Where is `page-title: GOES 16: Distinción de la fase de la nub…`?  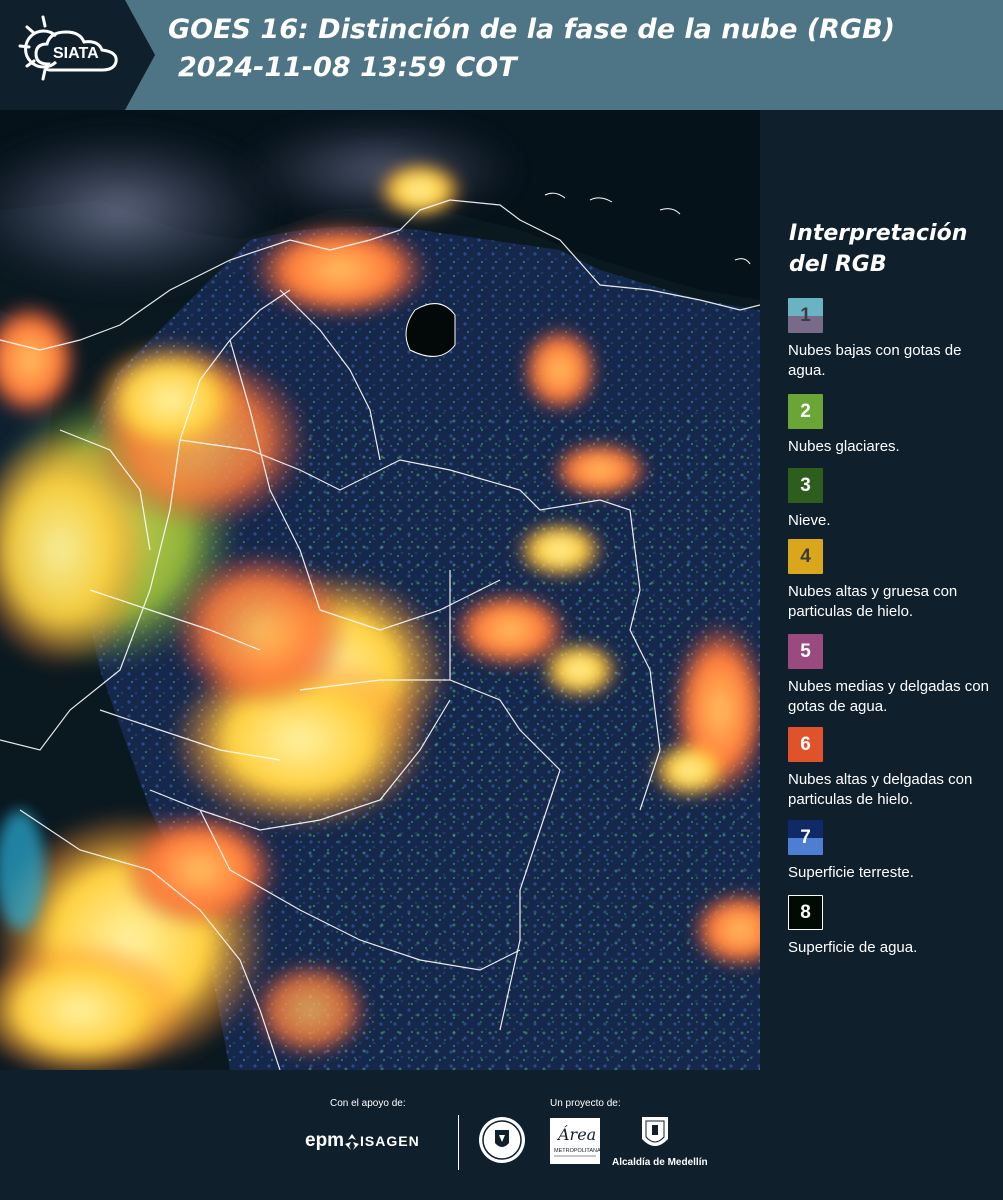 page-title: GOES 16: Distinción de la fase de la nub… is located at coordinates (531, 29).